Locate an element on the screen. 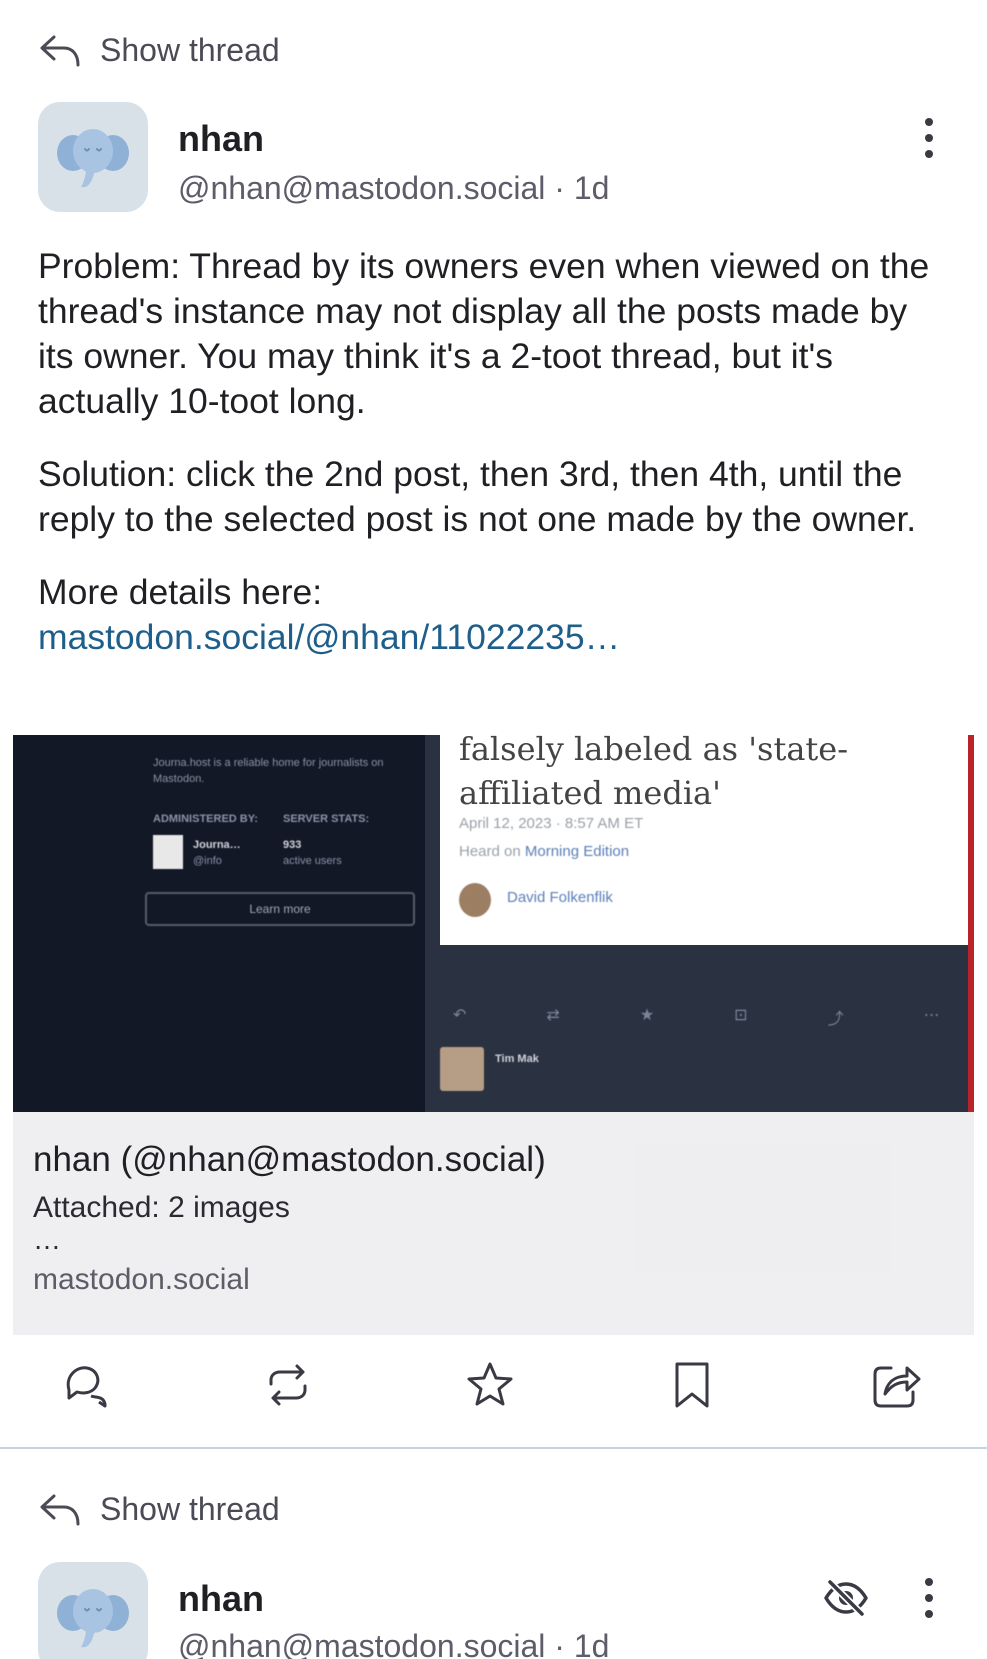 This screenshot has height=1659, width=987. share-icon is located at coordinates (897, 1387).